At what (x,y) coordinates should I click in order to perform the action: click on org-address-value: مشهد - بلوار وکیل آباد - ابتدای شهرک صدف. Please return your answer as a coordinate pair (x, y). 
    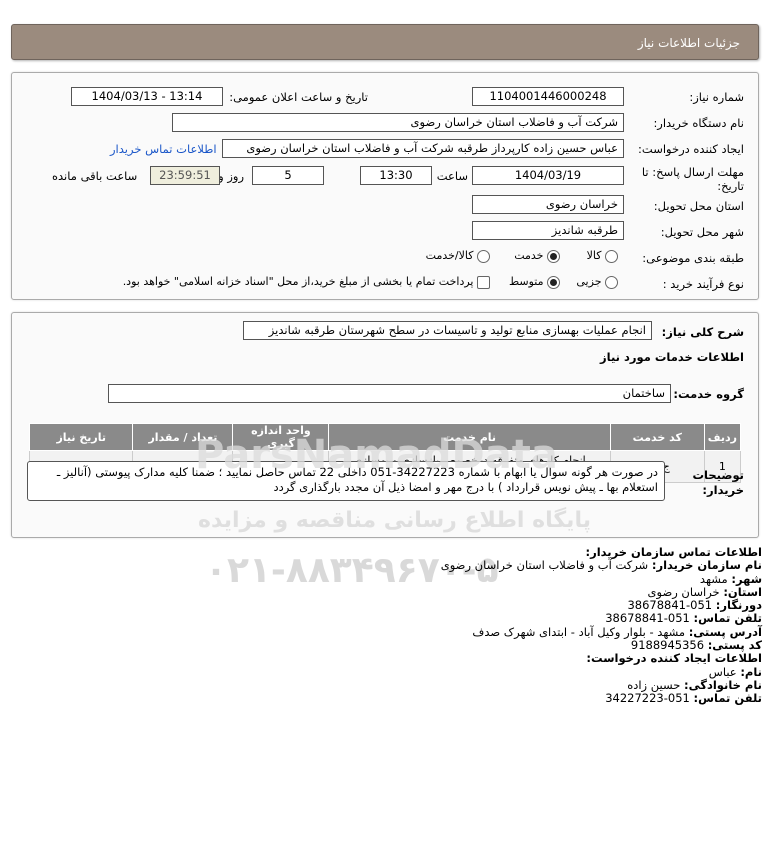
    Looking at the image, I should click on (579, 631).